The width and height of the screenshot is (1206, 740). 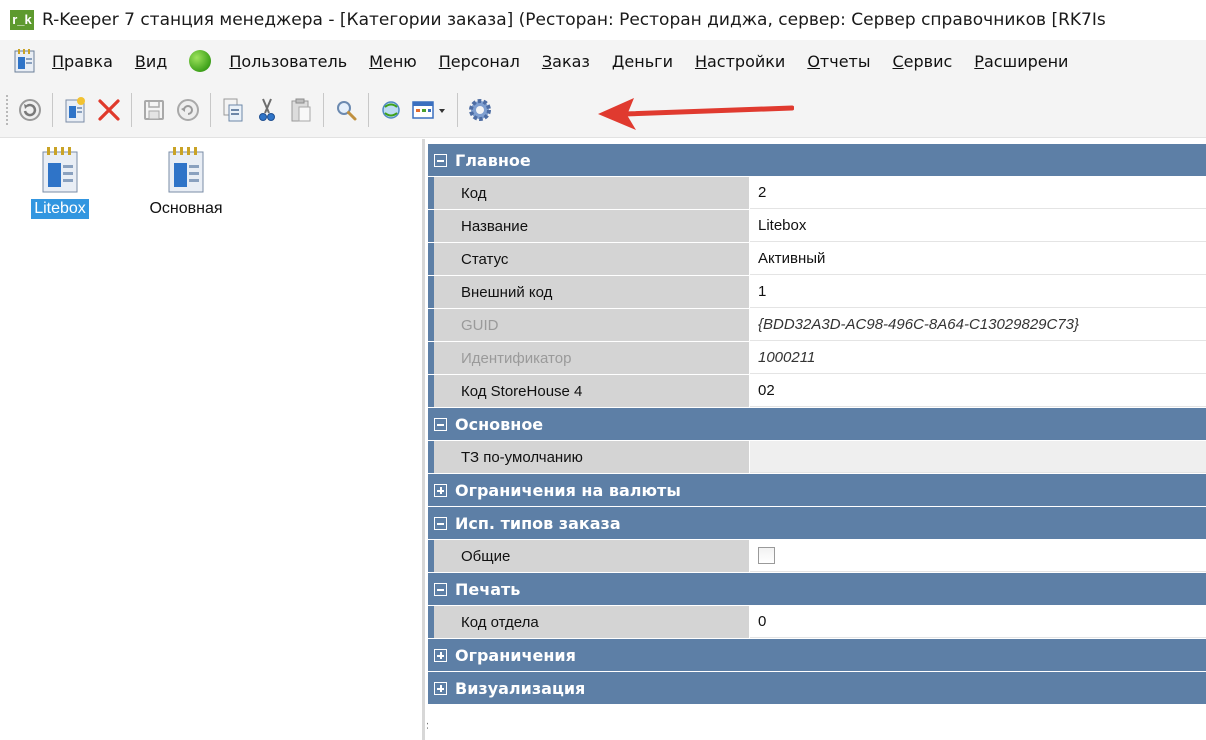 What do you see at coordinates (200, 61) in the screenshot?
I see `status-green-icon` at bounding box center [200, 61].